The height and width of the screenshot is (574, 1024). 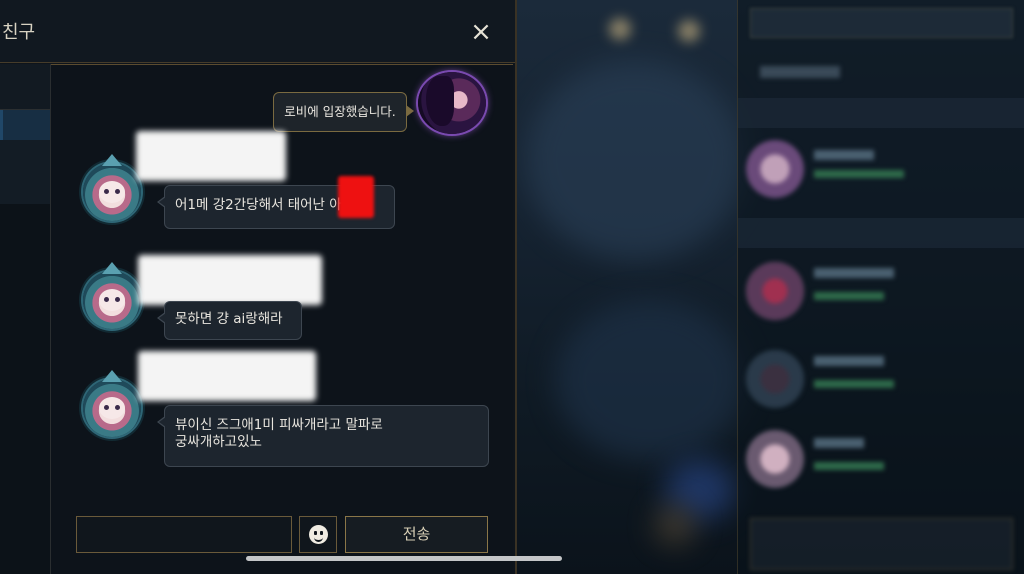 I want to click on side-header-blur, so click(x=800, y=72).